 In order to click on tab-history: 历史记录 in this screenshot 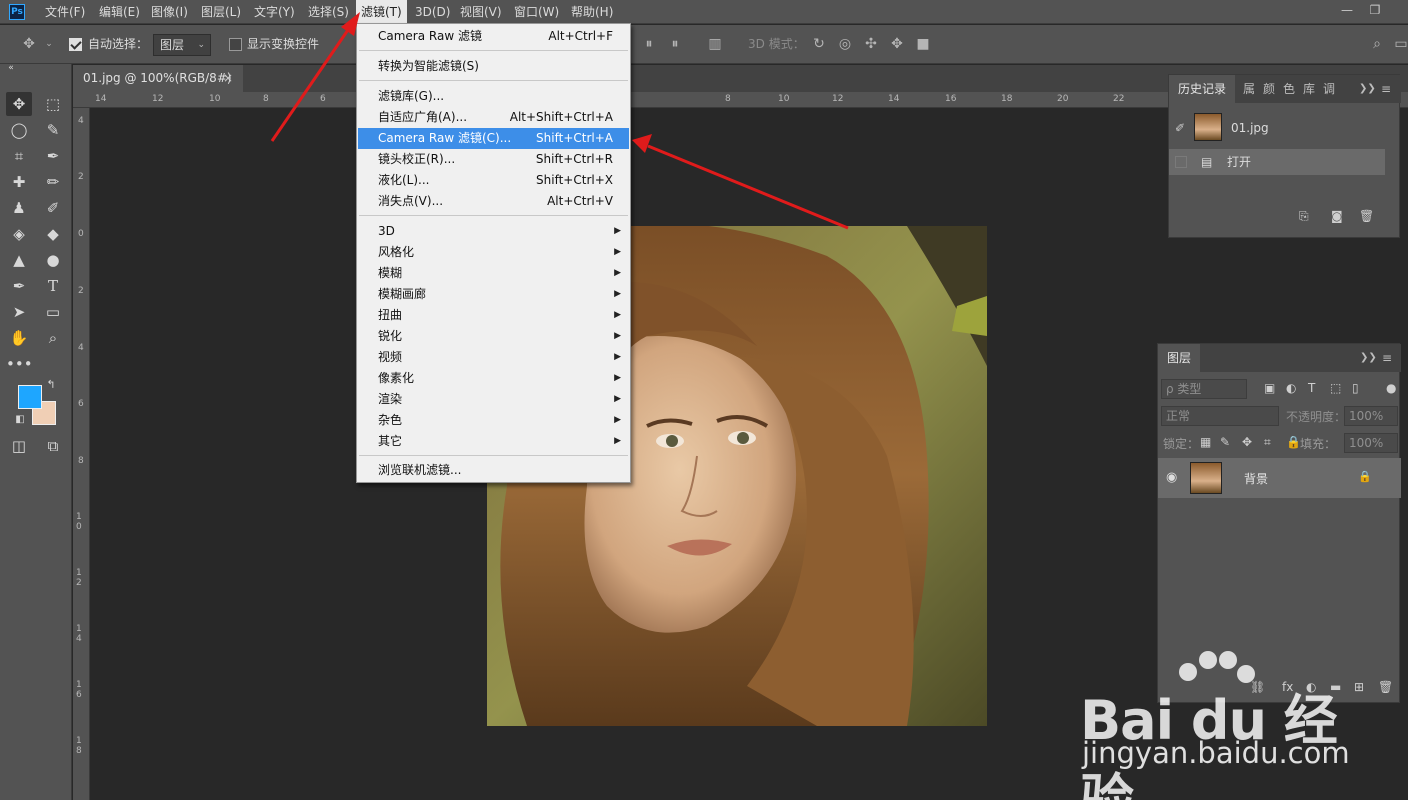, I will do `click(1202, 89)`.